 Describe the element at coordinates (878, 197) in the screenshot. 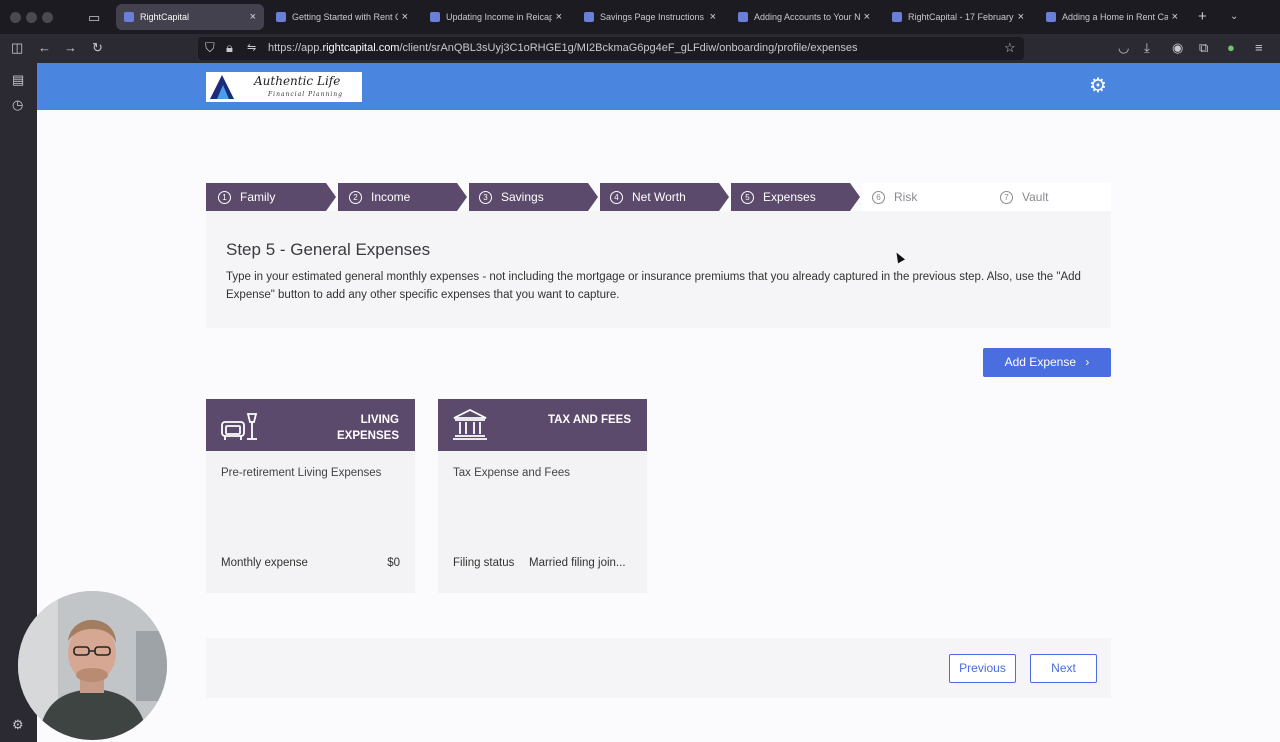

I see `step-number: 6` at that location.